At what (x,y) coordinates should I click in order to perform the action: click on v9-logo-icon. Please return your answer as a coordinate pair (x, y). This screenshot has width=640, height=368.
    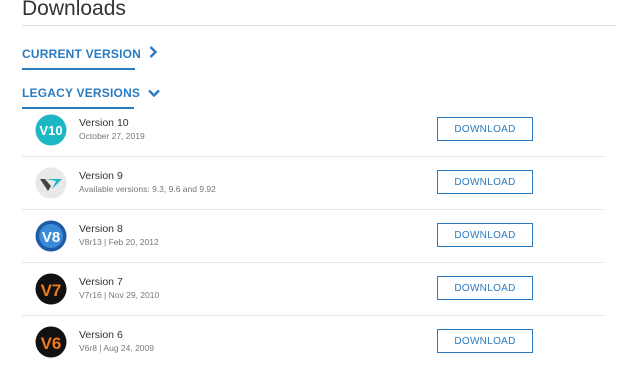
    Looking at the image, I should click on (51, 183).